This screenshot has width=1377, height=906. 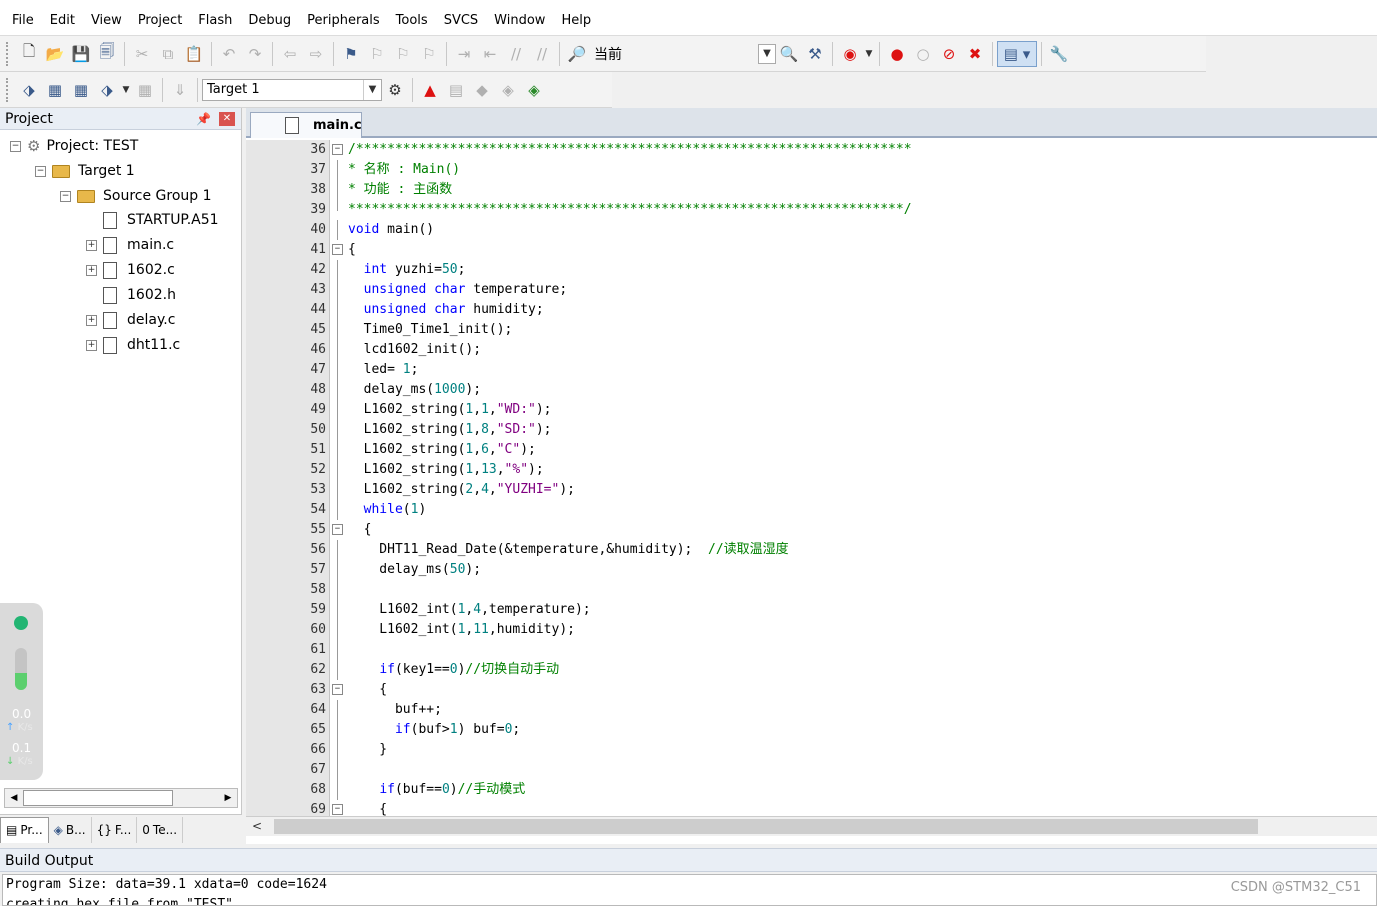 What do you see at coordinates (130, 270) in the screenshot?
I see `tree-item-file: + 1602.c` at bounding box center [130, 270].